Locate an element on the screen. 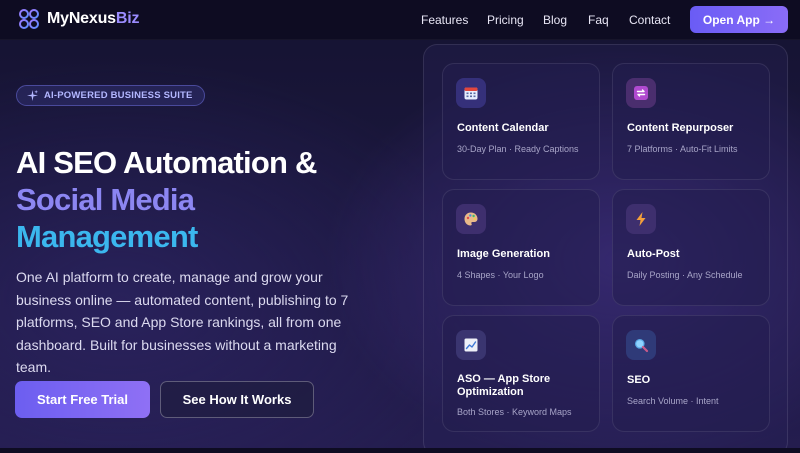 The image size is (800, 453). headline-line-3: Management is located at coordinates (107, 236).